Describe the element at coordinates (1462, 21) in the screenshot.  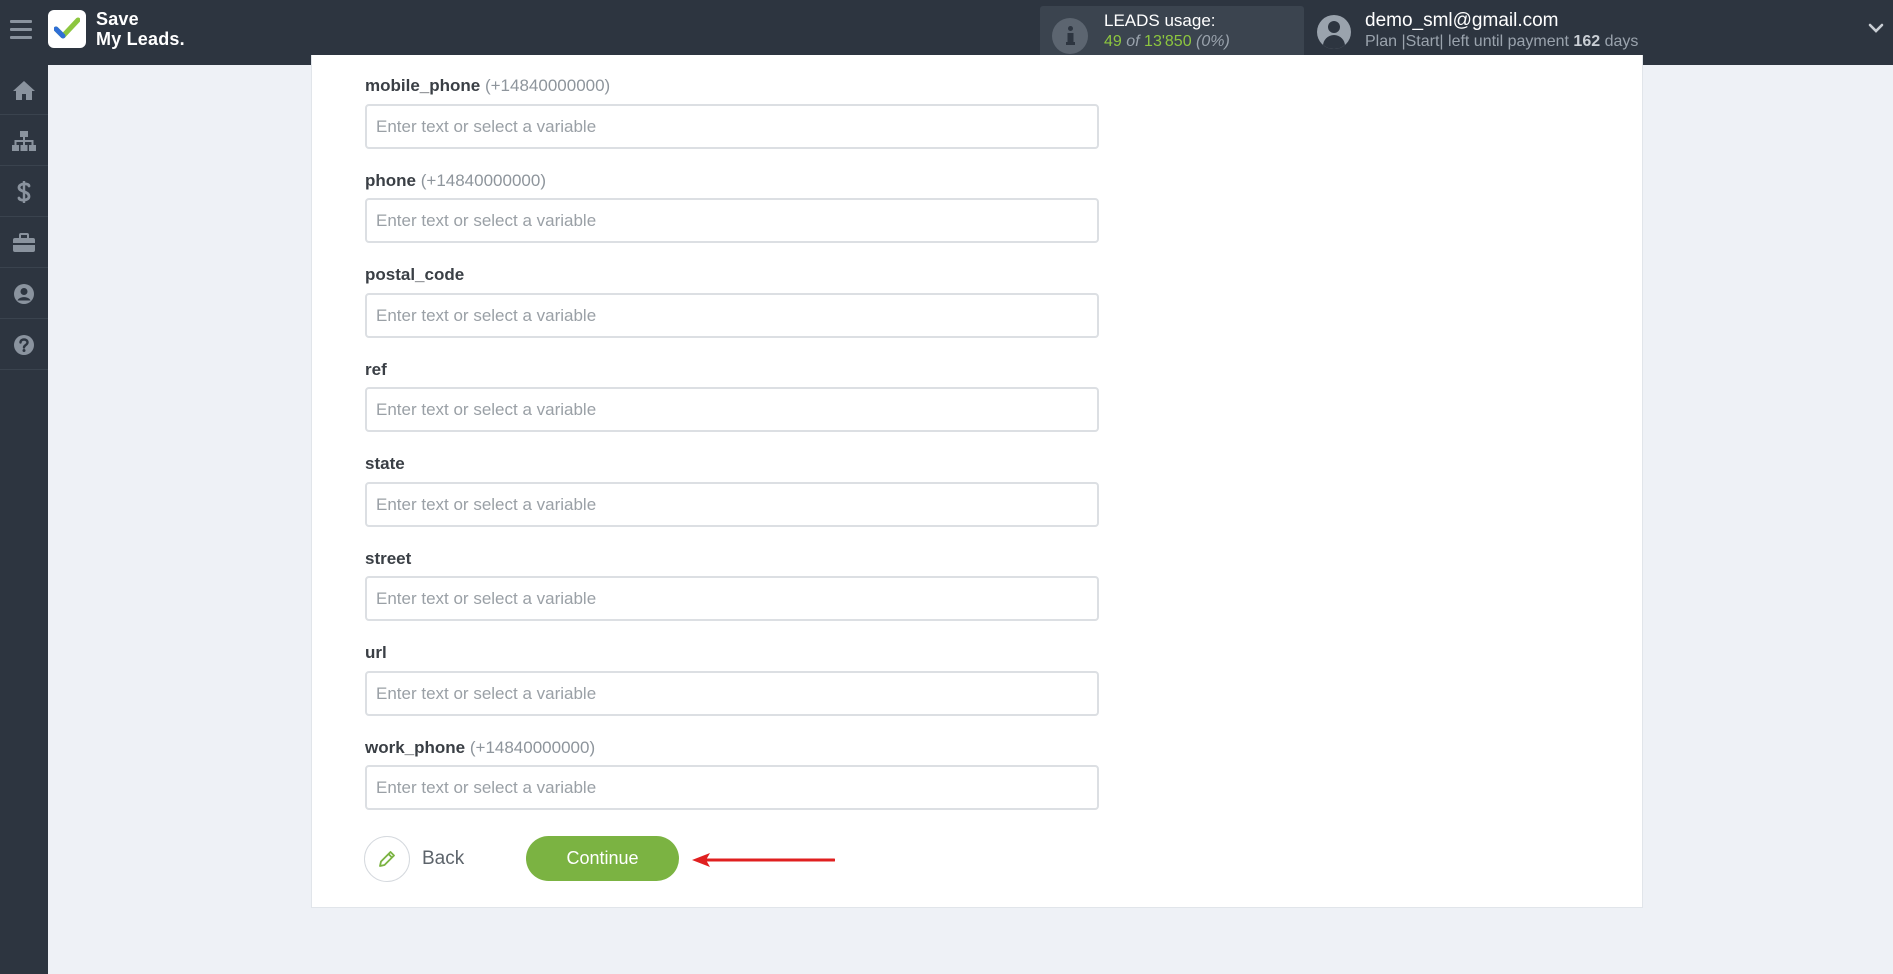
I see `account-email: demo_sml@gmail.com` at that location.